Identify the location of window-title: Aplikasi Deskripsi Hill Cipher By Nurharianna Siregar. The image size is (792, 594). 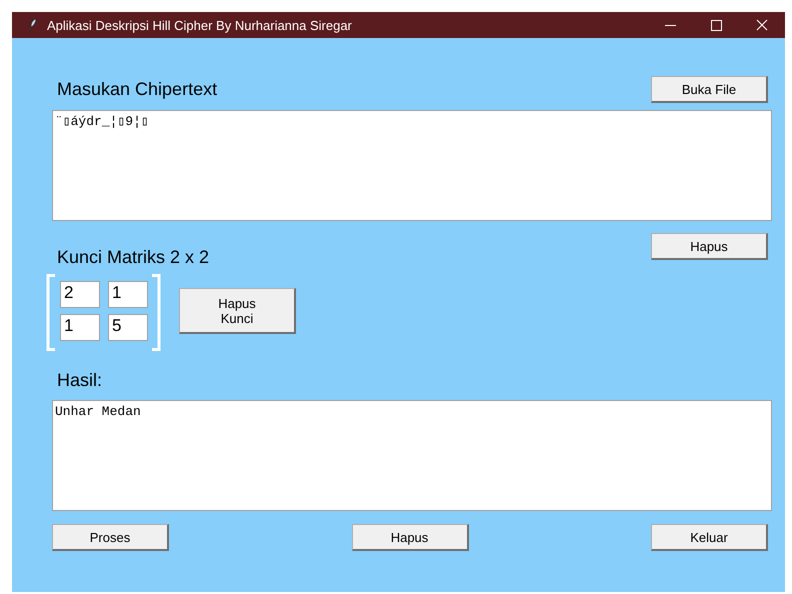
(199, 25).